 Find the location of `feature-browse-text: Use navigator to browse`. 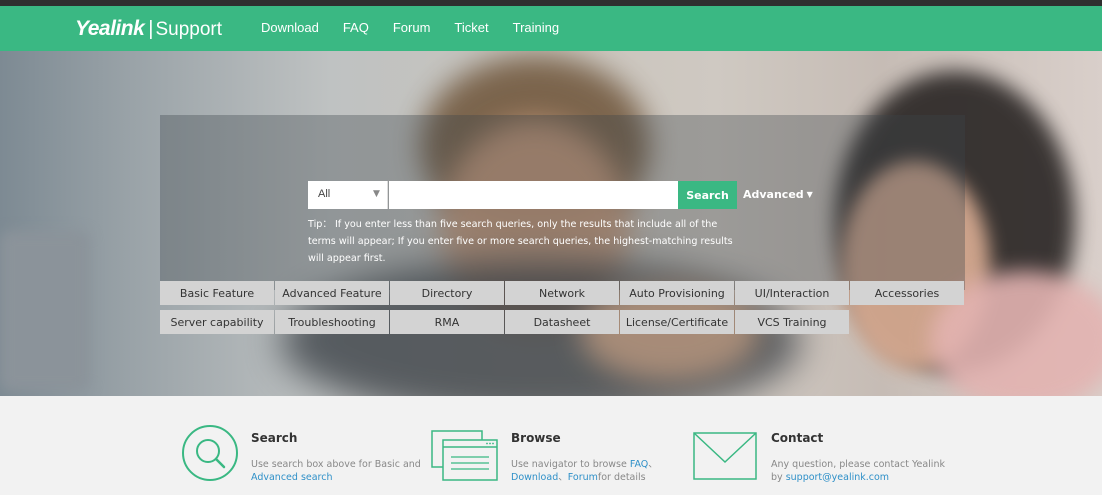

feature-browse-text: Use navigator to browse is located at coordinates (570, 464).